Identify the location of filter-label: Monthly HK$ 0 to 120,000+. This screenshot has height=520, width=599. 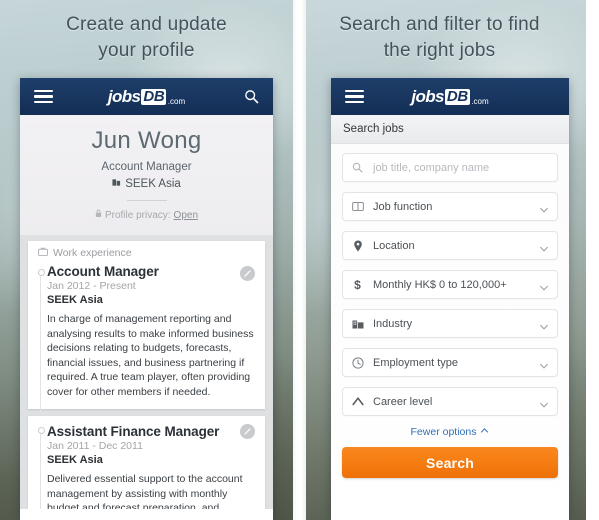
(440, 284).